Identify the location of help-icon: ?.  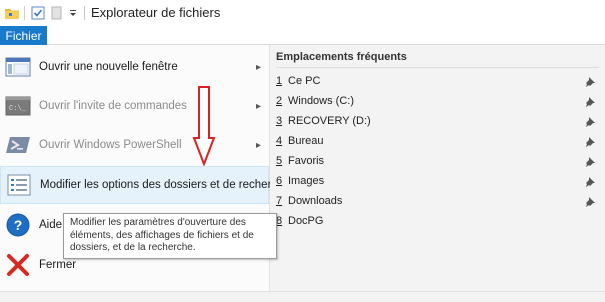
(18, 225).